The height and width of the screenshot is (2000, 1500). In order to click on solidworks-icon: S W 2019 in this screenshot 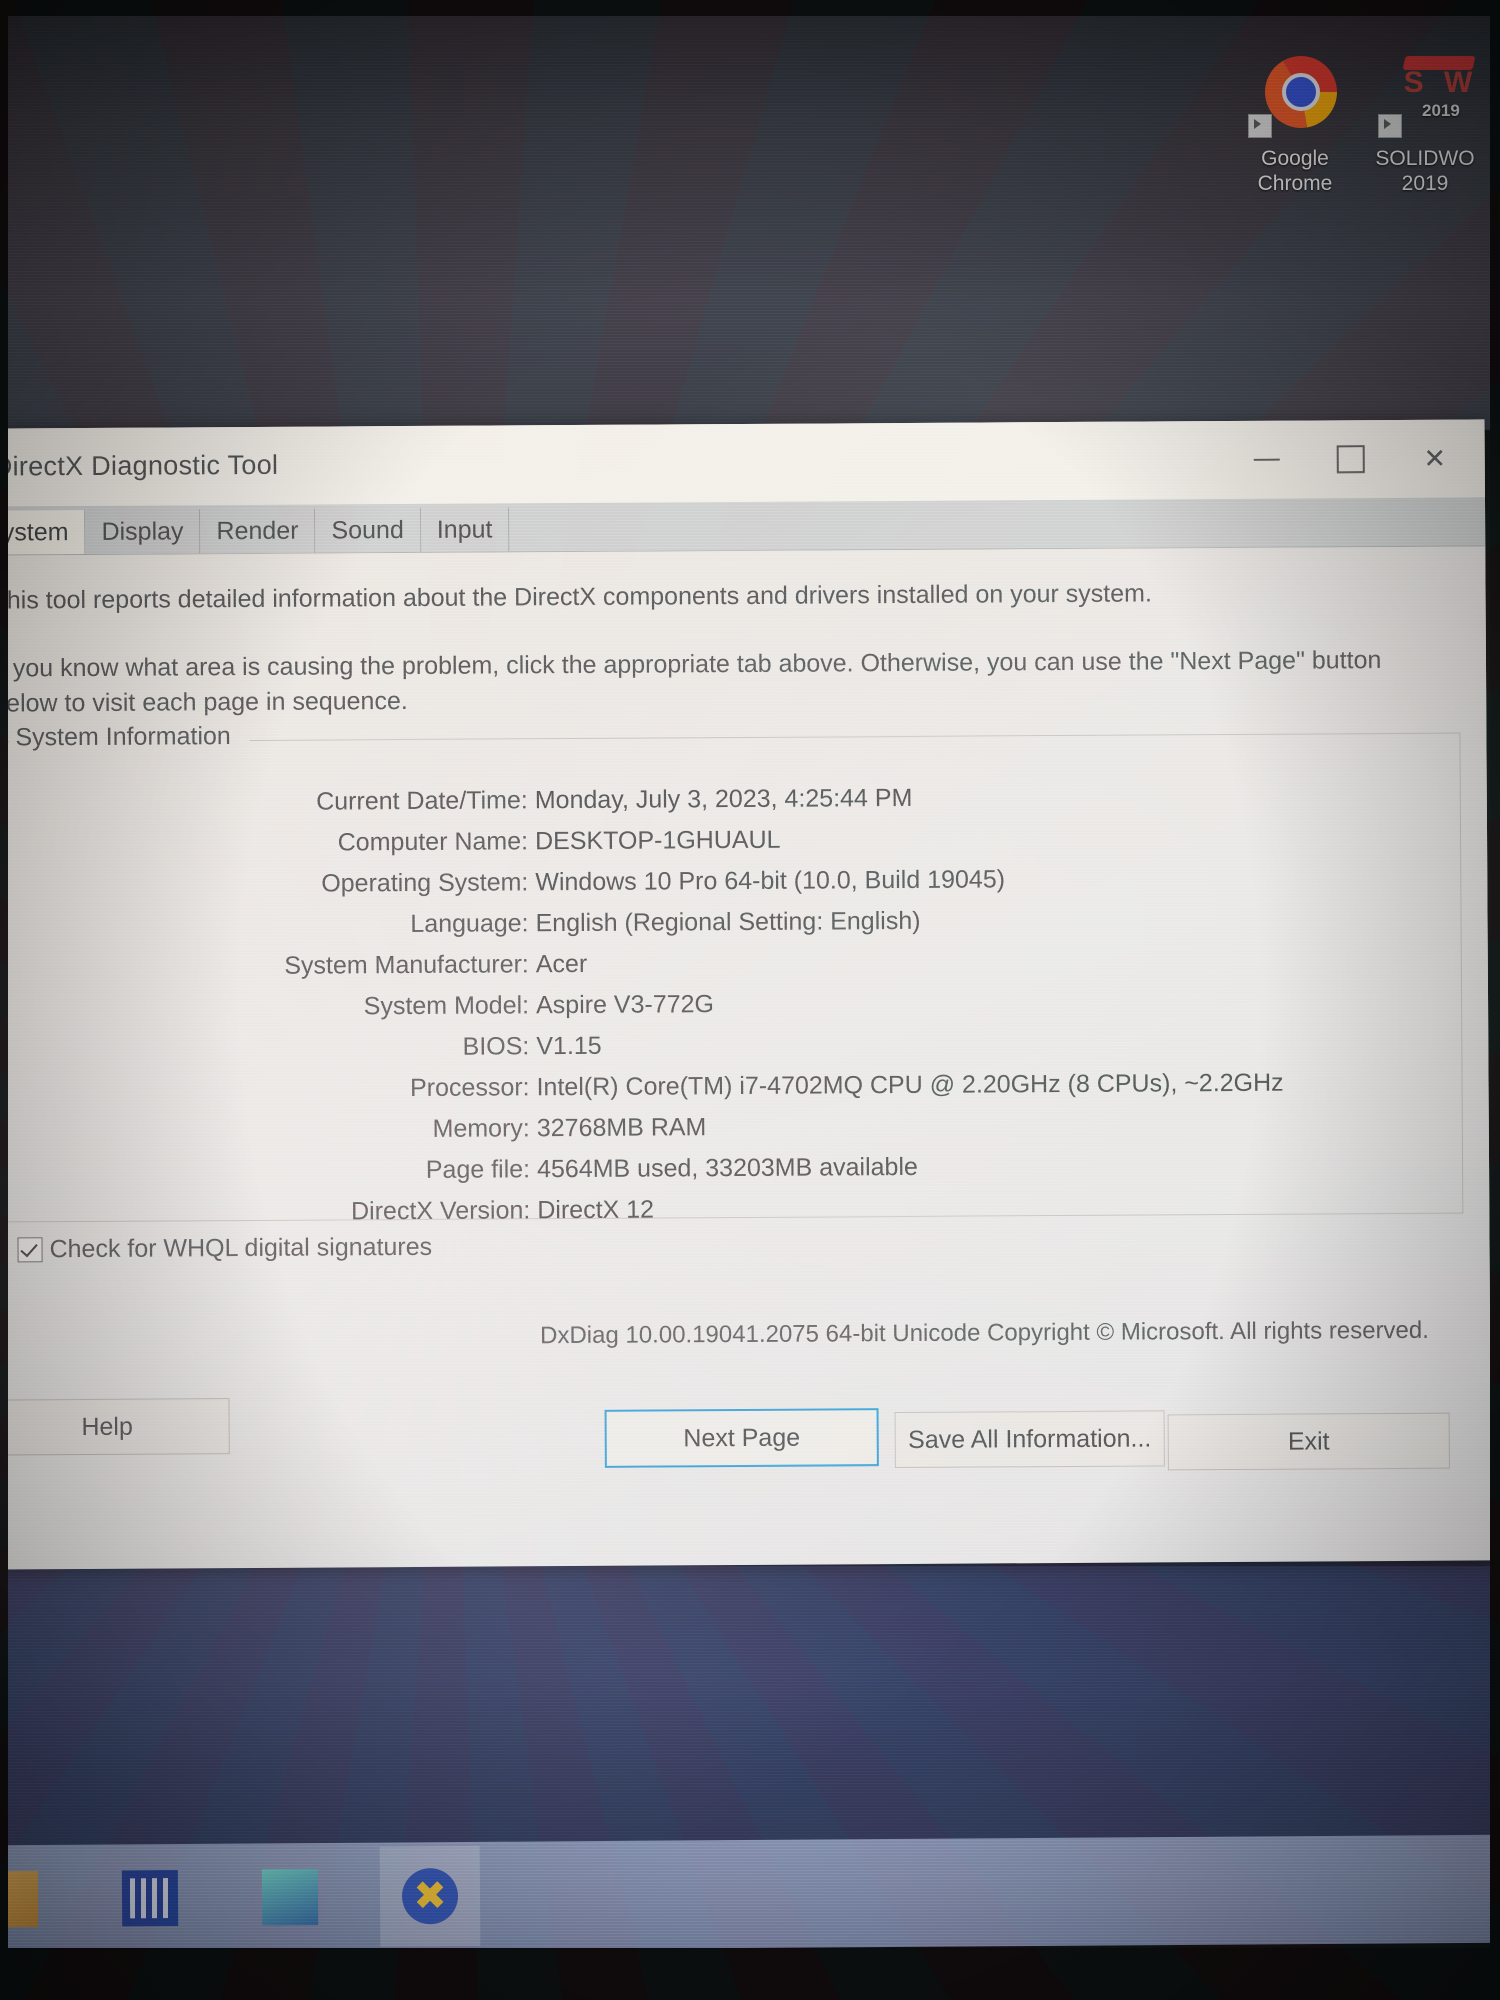, I will do `click(1425, 96)`.